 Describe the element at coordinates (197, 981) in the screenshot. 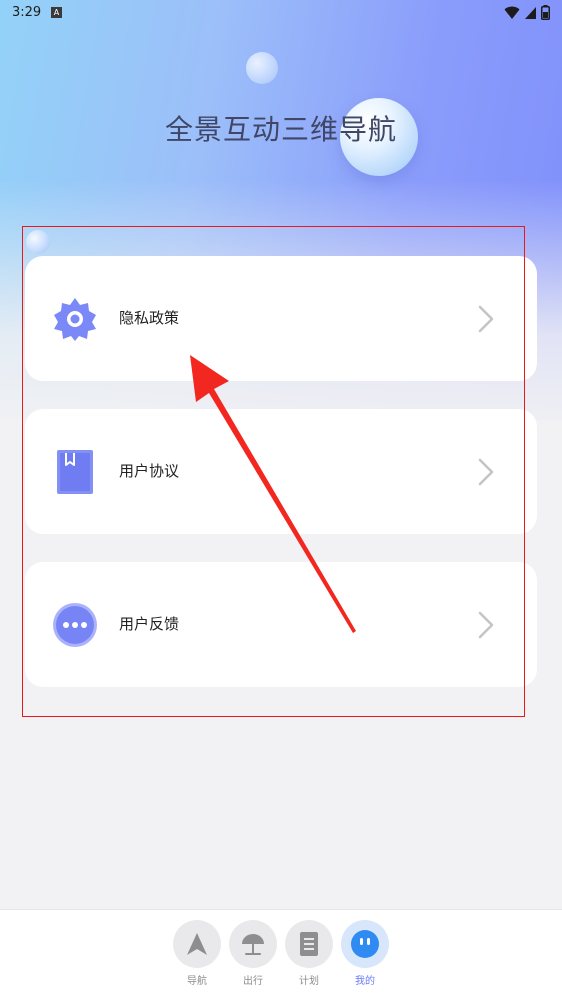

I see `nav-label: 导航` at that location.